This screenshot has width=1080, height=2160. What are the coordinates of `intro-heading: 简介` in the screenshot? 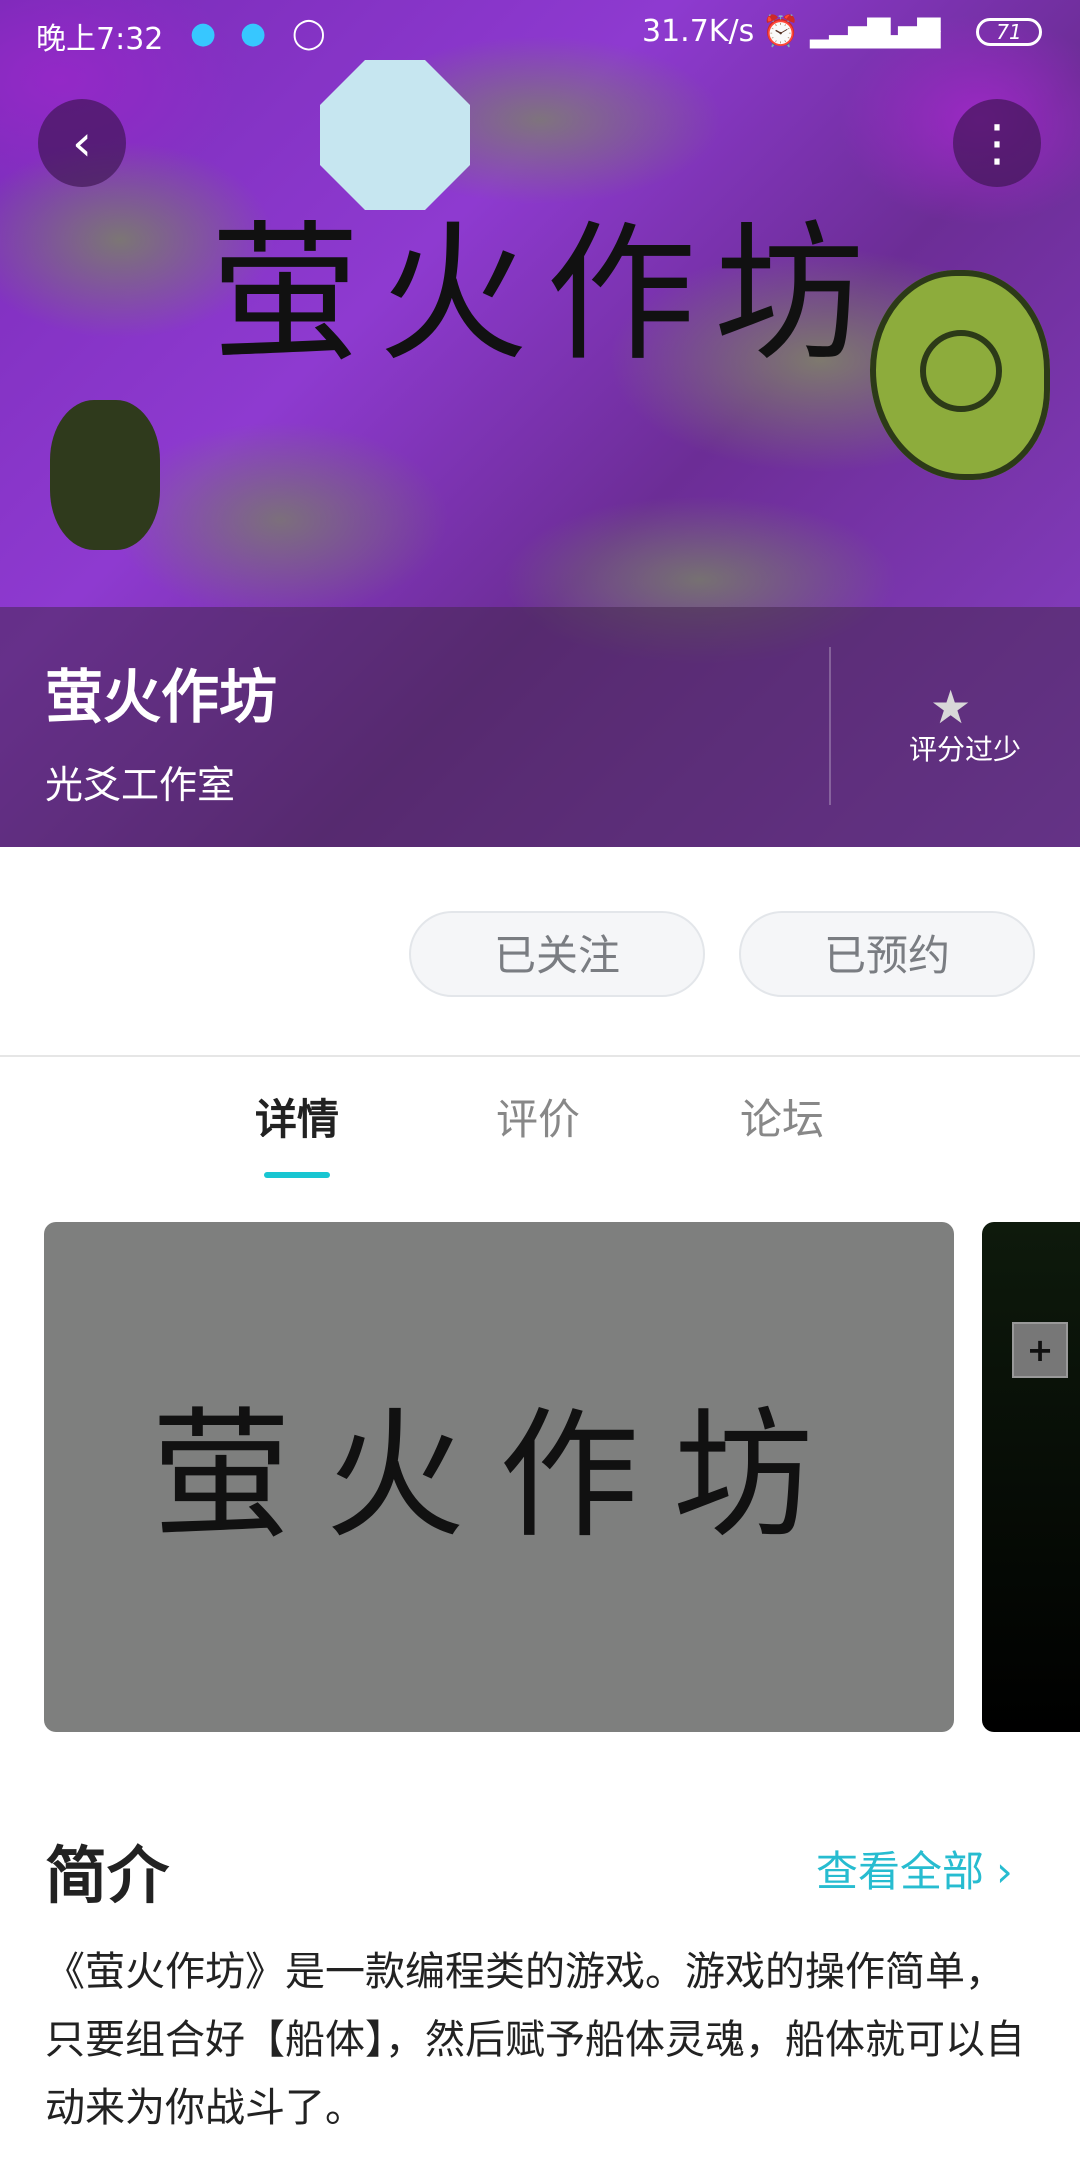 It's located at (107, 1875).